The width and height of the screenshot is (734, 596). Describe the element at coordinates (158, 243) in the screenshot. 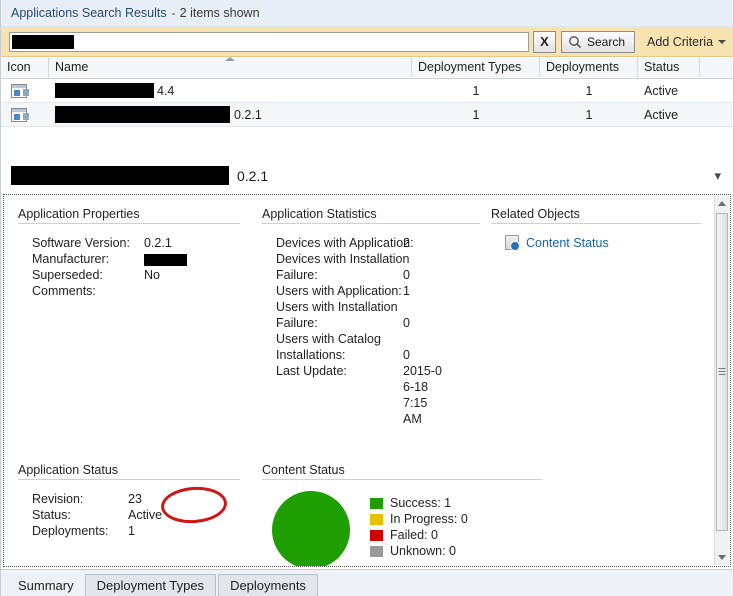

I see `property-value: 0.2.1` at that location.